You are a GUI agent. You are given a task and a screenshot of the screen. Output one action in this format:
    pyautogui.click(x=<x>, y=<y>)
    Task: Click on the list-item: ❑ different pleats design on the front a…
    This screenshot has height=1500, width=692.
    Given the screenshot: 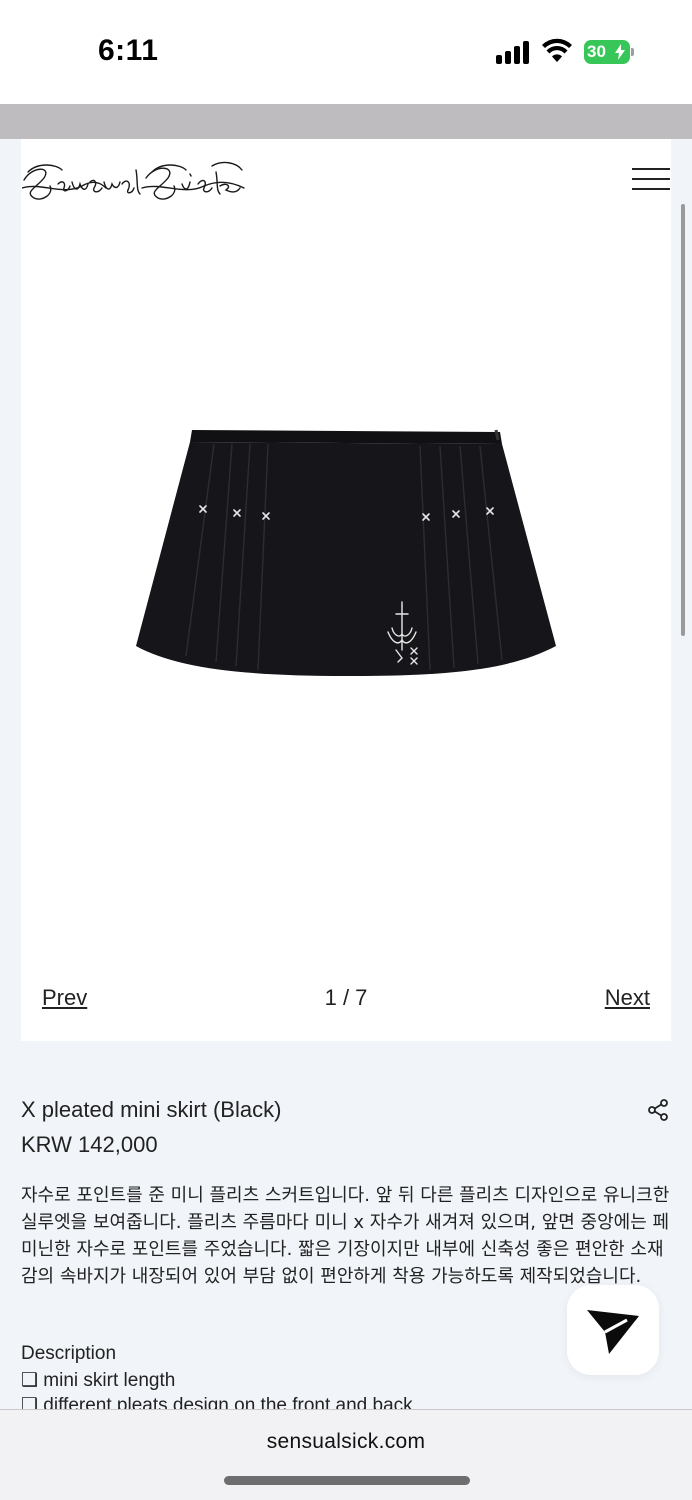 What is the action you would take?
    pyautogui.click(x=217, y=1402)
    